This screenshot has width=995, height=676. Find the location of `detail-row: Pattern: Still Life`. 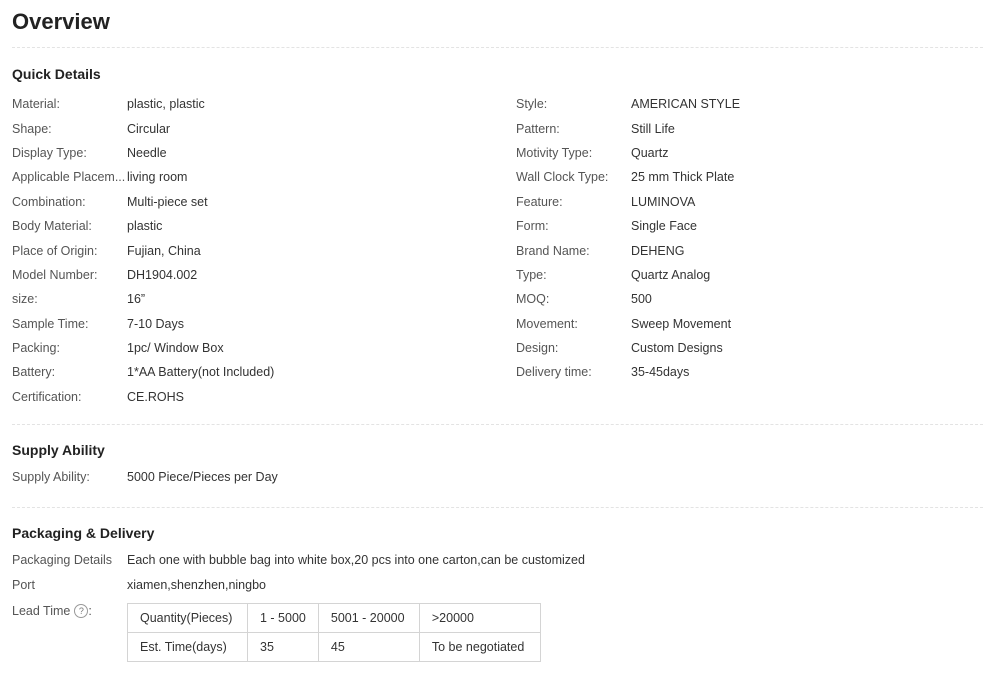

detail-row: Pattern: Still Life is located at coordinates (755, 128).